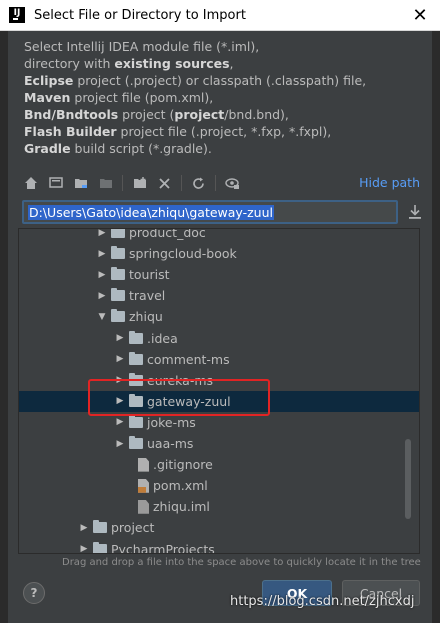  I want to click on desc-text: project file (.project, *.fxp, *.fxpl),, so click(224, 131).